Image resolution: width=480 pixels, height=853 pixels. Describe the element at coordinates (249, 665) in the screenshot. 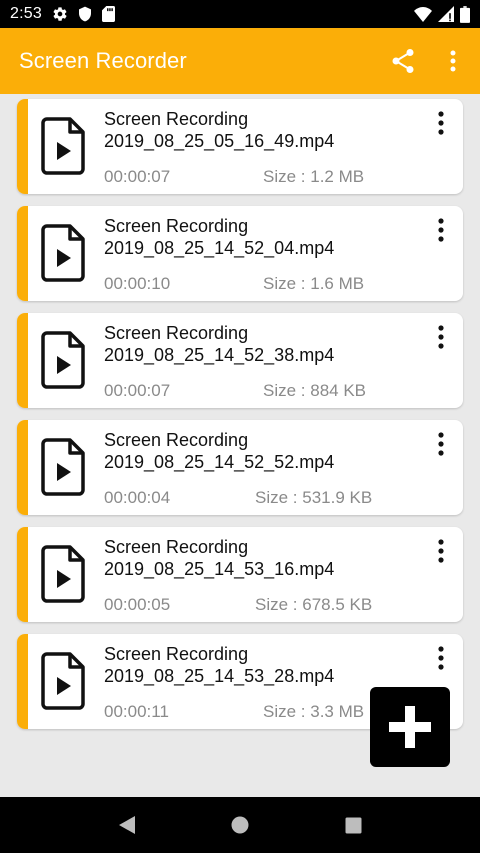

I see `recording-name: Screen Recording 2019_08_25_14_53_28.mp4` at that location.